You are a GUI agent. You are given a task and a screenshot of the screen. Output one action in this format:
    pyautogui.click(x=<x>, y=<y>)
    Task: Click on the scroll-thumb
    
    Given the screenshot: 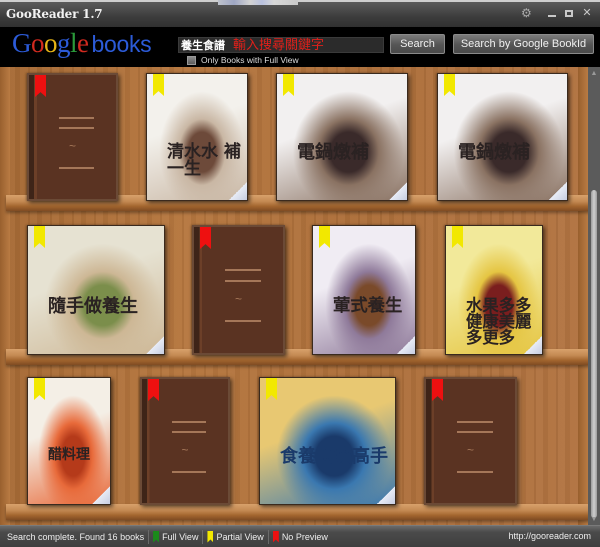 What is the action you would take?
    pyautogui.click(x=594, y=354)
    